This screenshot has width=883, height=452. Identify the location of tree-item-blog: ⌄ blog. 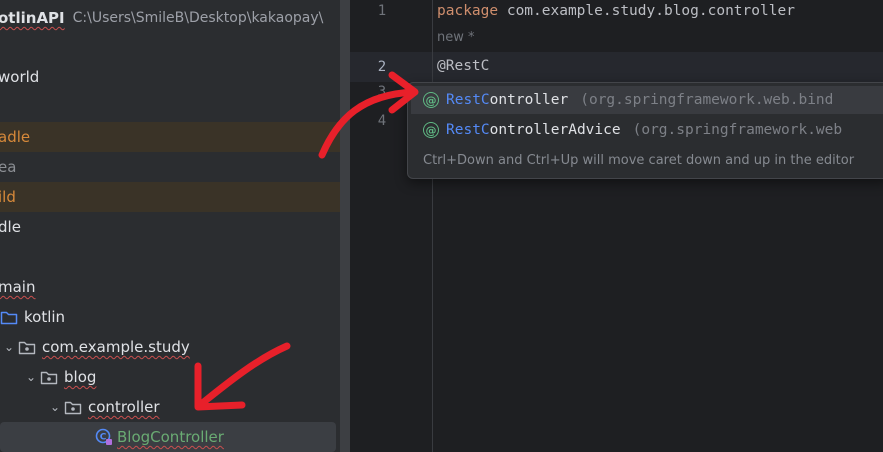
(170, 377).